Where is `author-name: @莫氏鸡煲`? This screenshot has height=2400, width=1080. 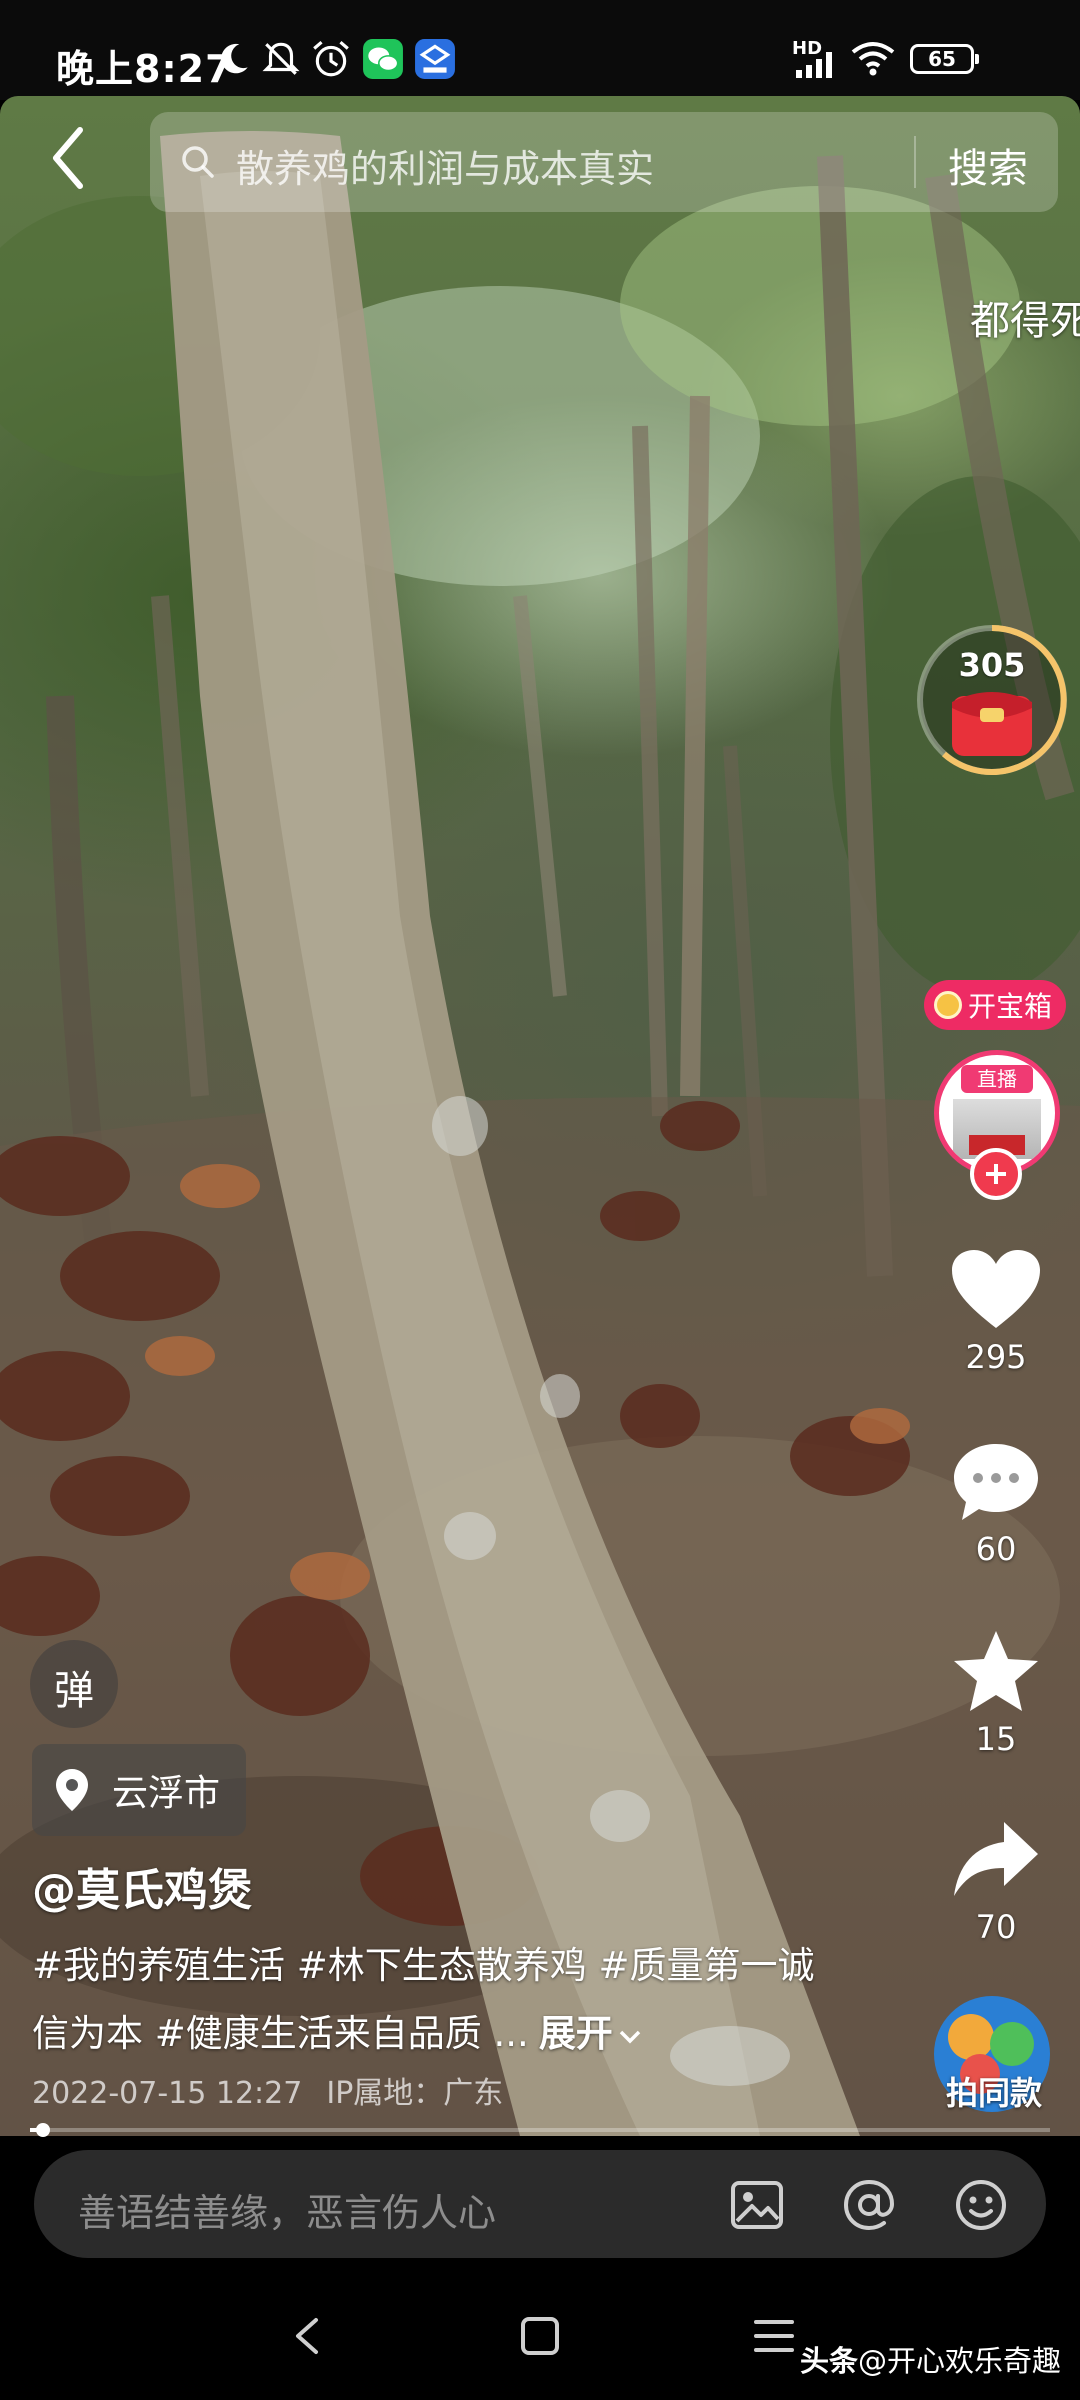 author-name: @莫氏鸡煲 is located at coordinates (142, 1886).